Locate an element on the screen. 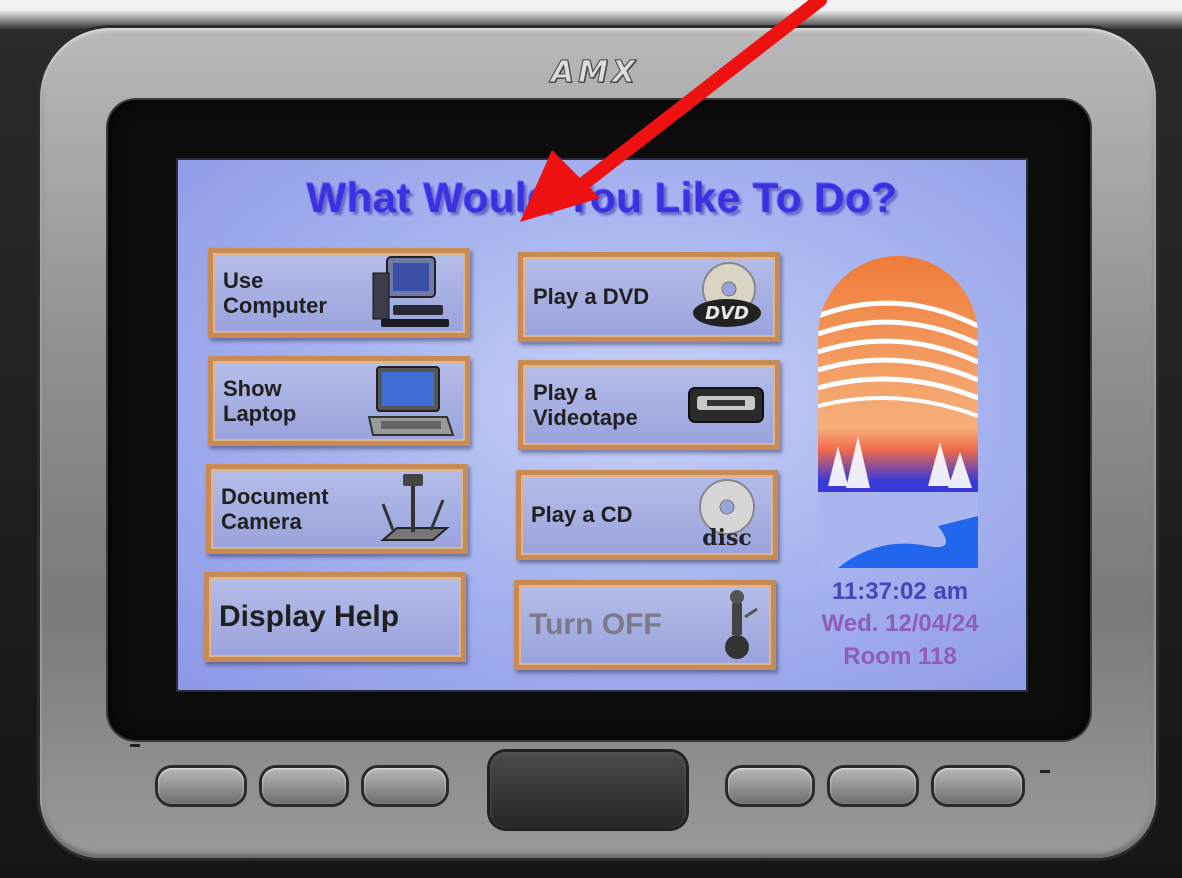  computer-icon is located at coordinates (410, 291).